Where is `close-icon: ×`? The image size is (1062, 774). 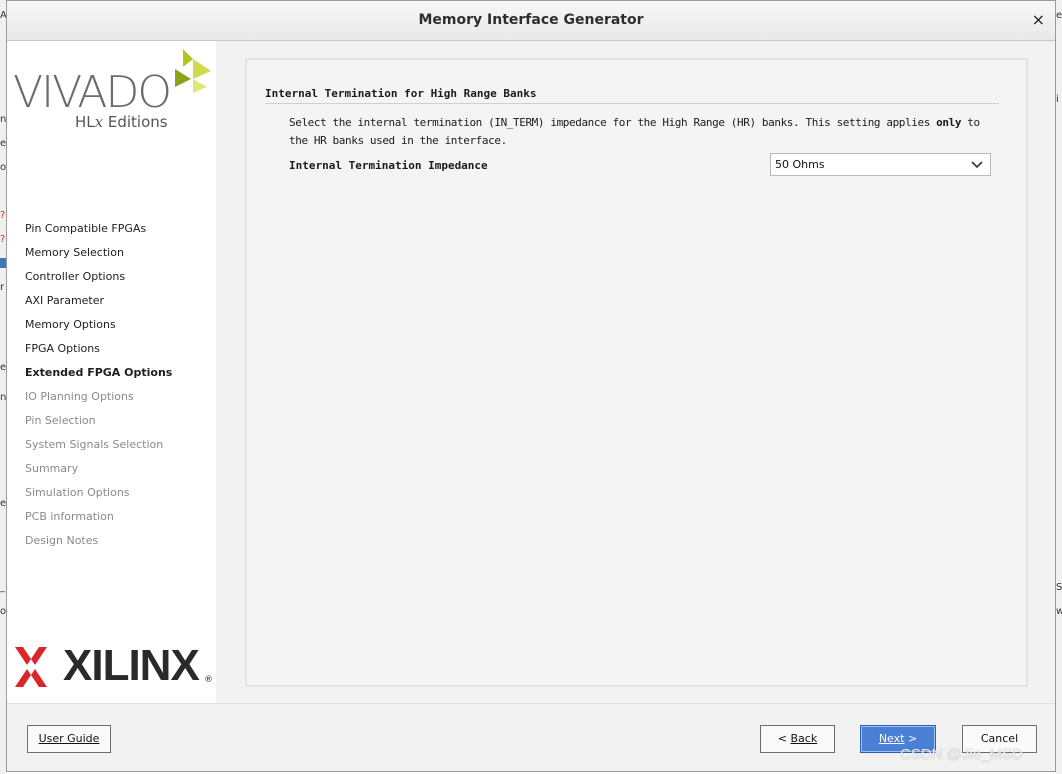 close-icon: × is located at coordinates (1038, 19).